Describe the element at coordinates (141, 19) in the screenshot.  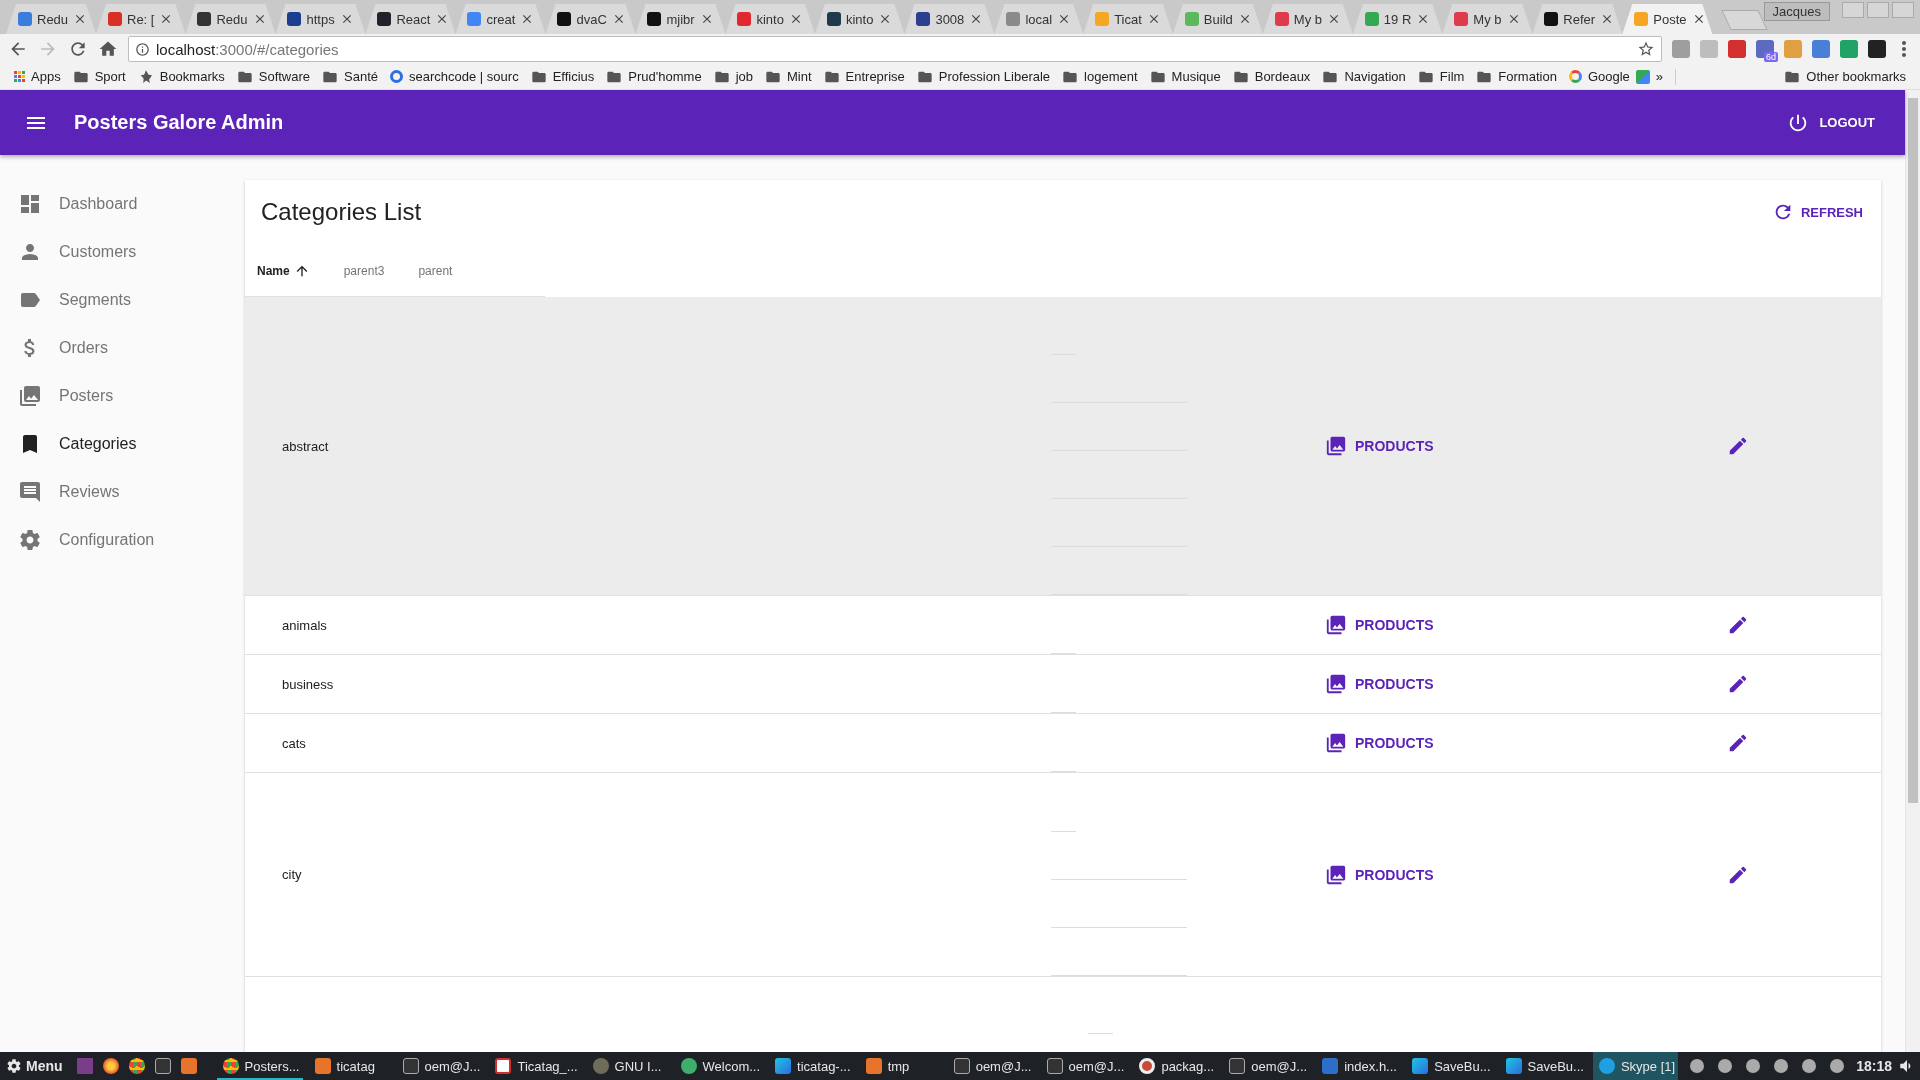
I see `browser-tab: Re: [` at that location.